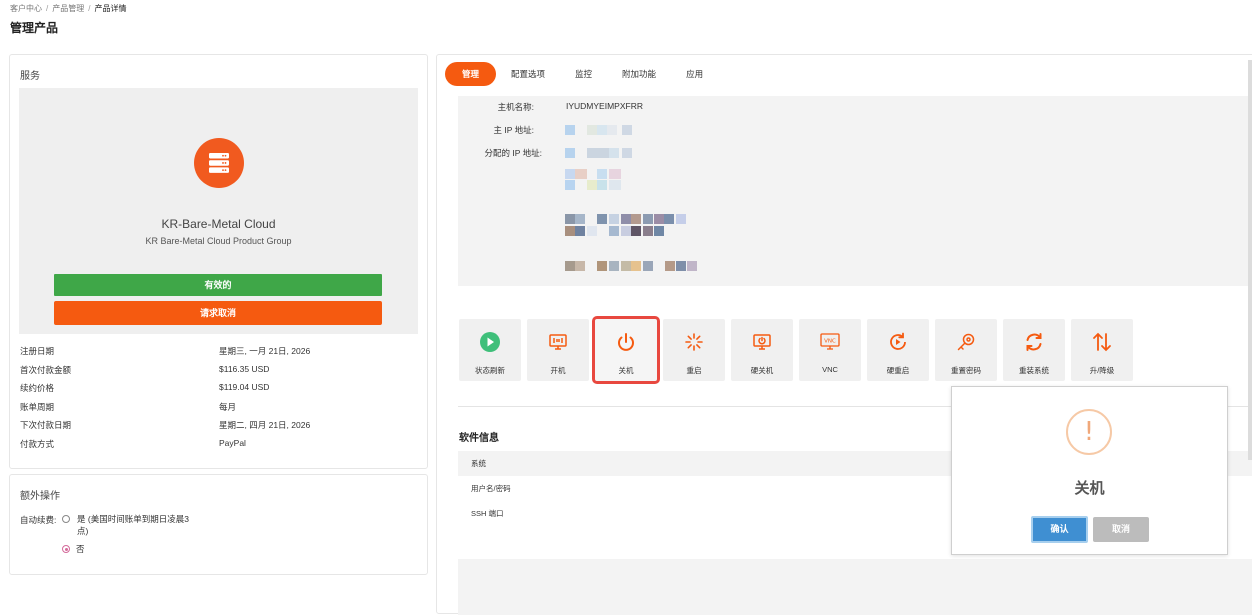 The height and width of the screenshot is (615, 1252). What do you see at coordinates (694, 370) in the screenshot?
I see `action-label: 重启` at bounding box center [694, 370].